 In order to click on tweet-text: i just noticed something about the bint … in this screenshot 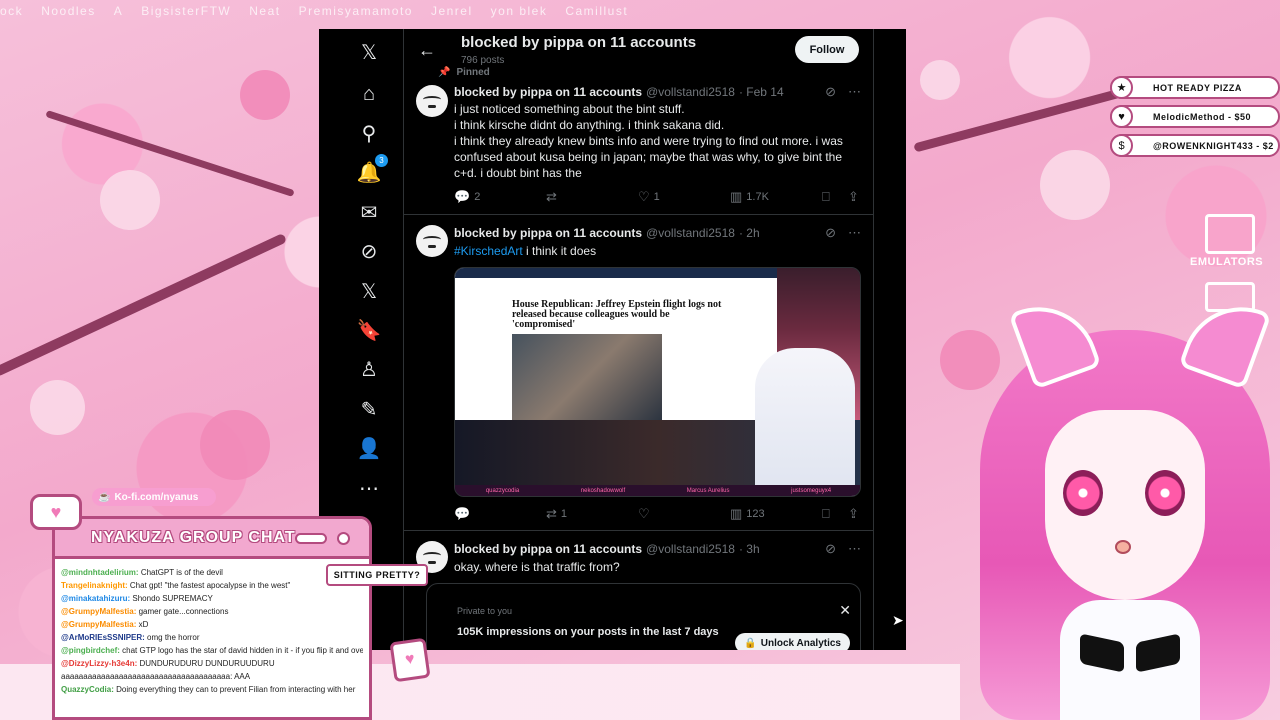, I will do `click(648, 141)`.